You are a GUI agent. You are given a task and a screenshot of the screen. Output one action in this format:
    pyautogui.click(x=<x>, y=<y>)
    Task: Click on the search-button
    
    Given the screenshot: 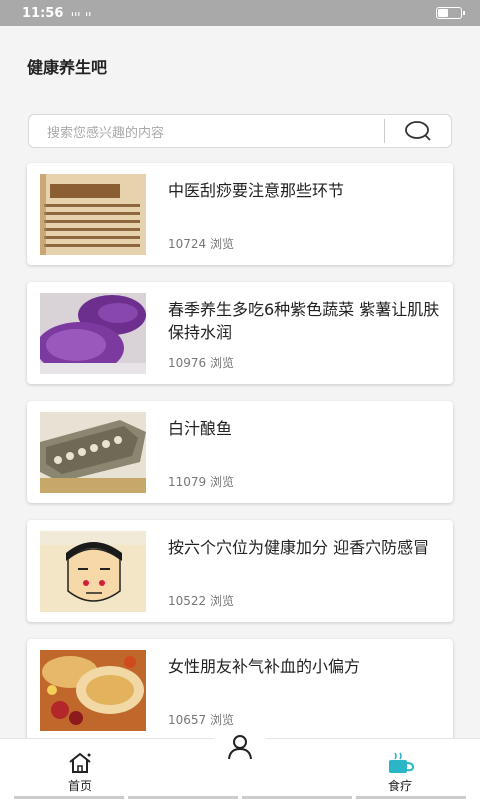 What is the action you would take?
    pyautogui.click(x=418, y=131)
    